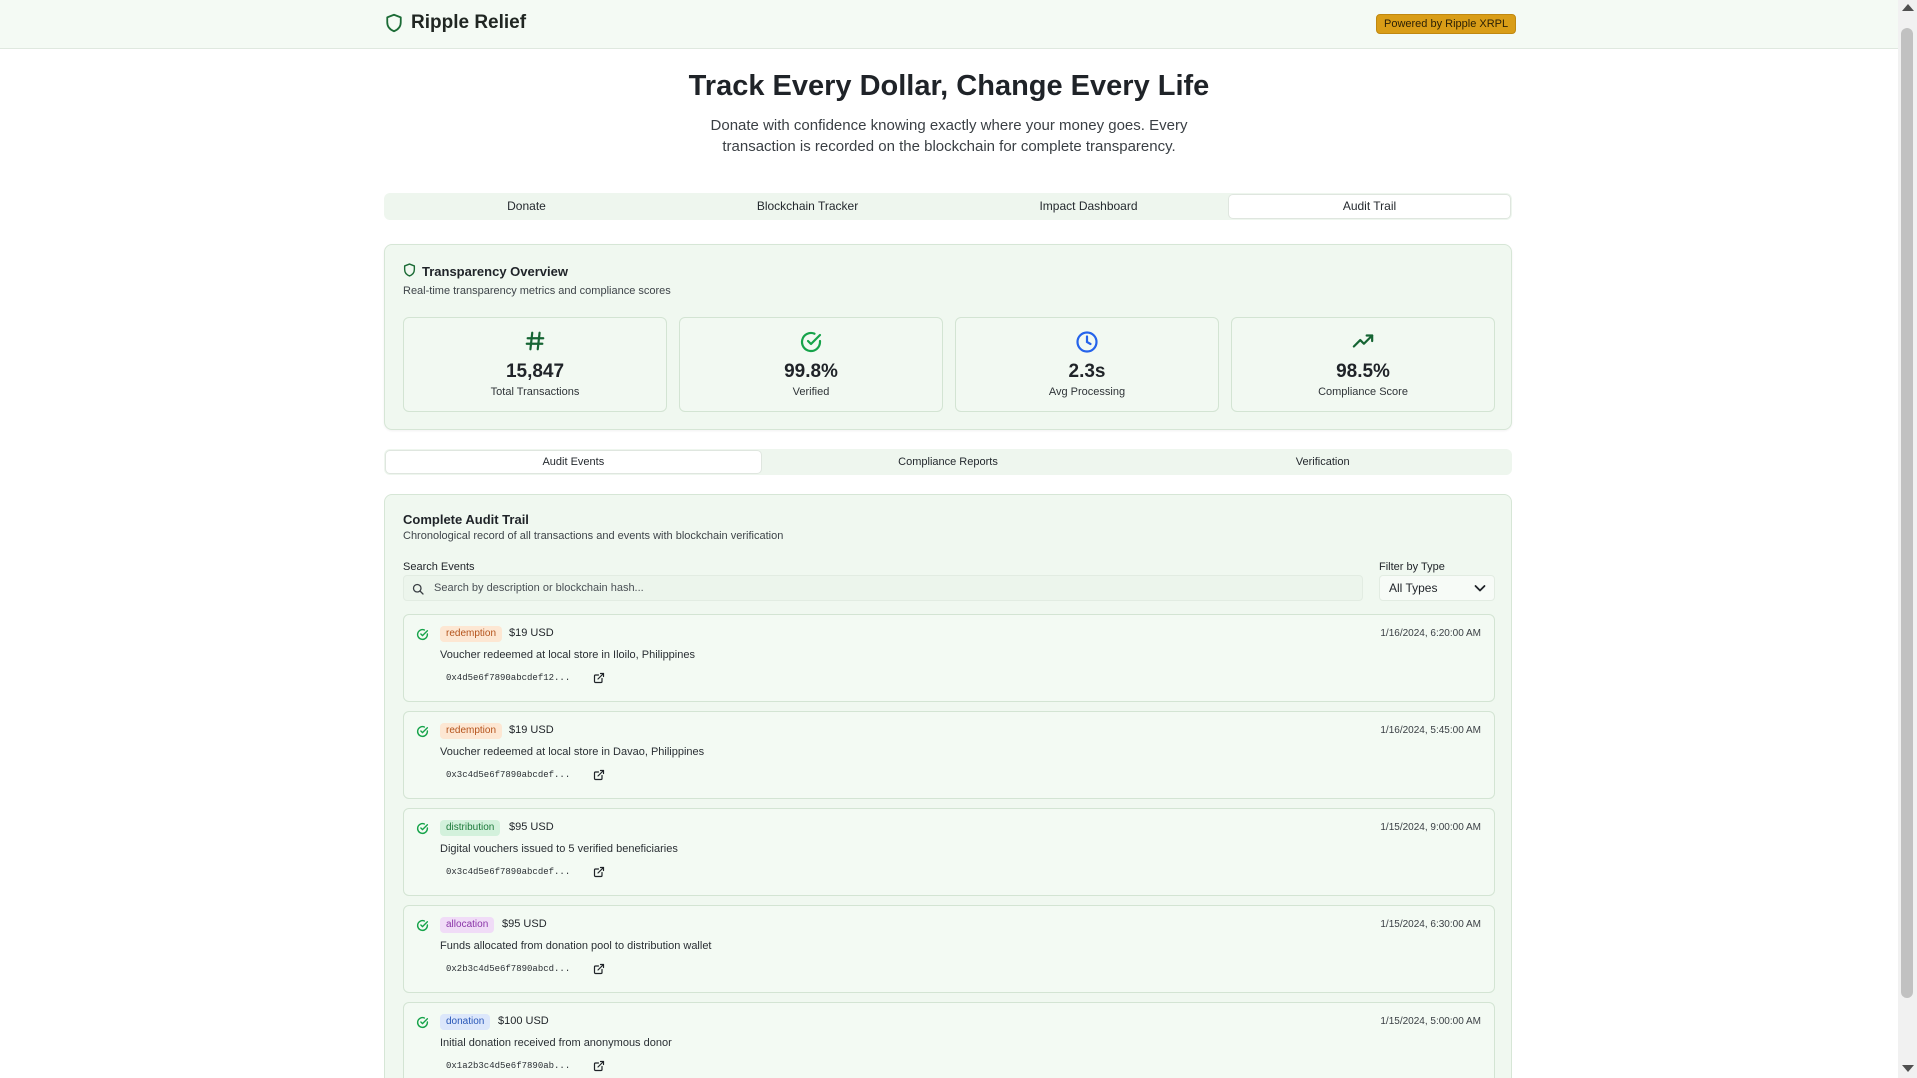  I want to click on search-label: Search Events, so click(439, 567).